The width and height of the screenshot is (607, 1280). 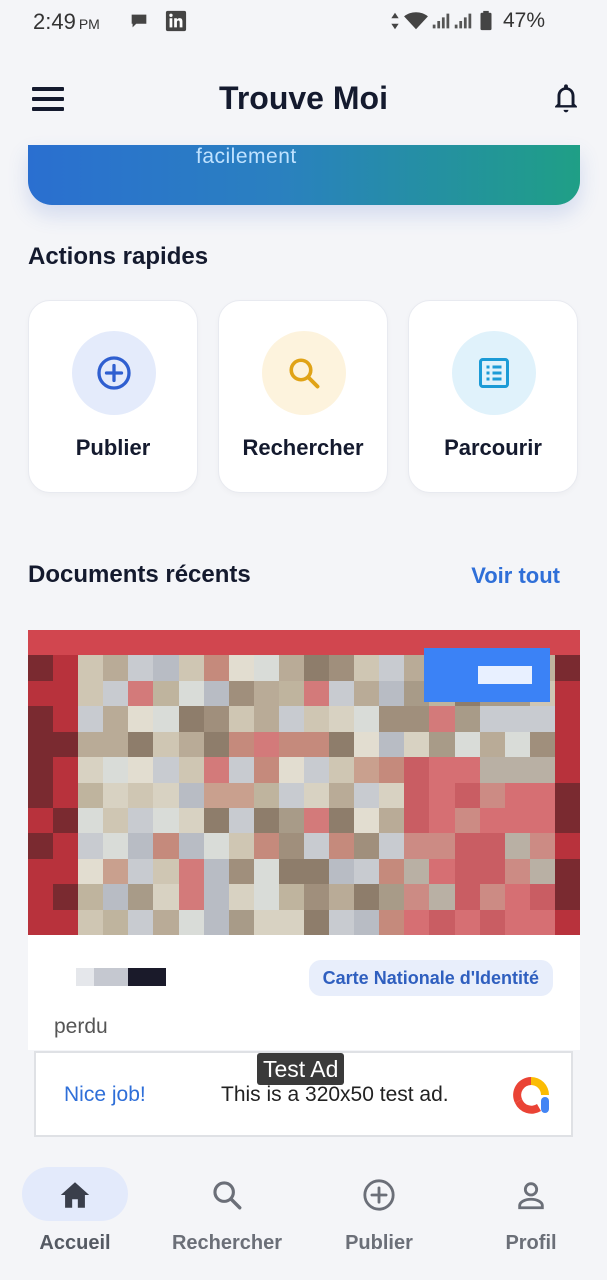 What do you see at coordinates (523, 20) in the screenshot?
I see `battery-percent: 47%` at bounding box center [523, 20].